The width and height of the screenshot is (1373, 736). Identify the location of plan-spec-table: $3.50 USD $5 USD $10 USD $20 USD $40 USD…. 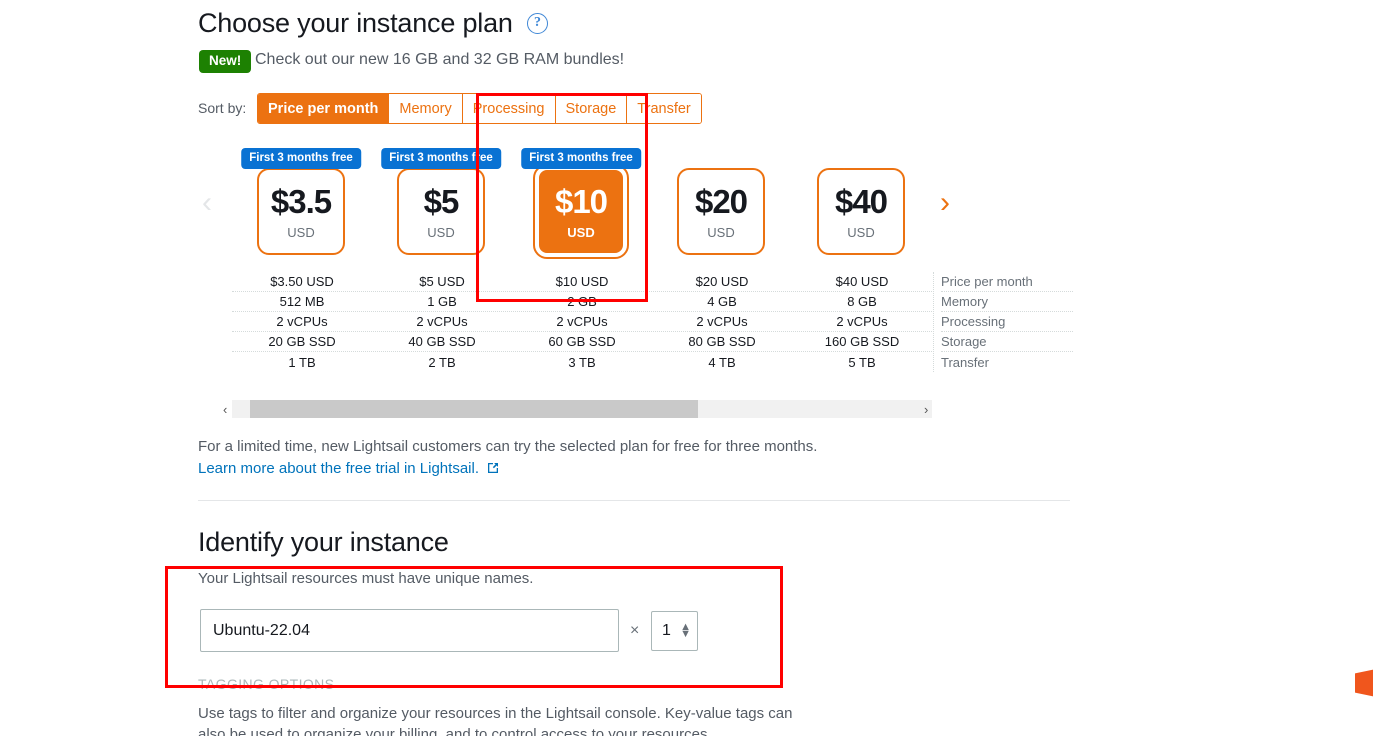
(582, 322).